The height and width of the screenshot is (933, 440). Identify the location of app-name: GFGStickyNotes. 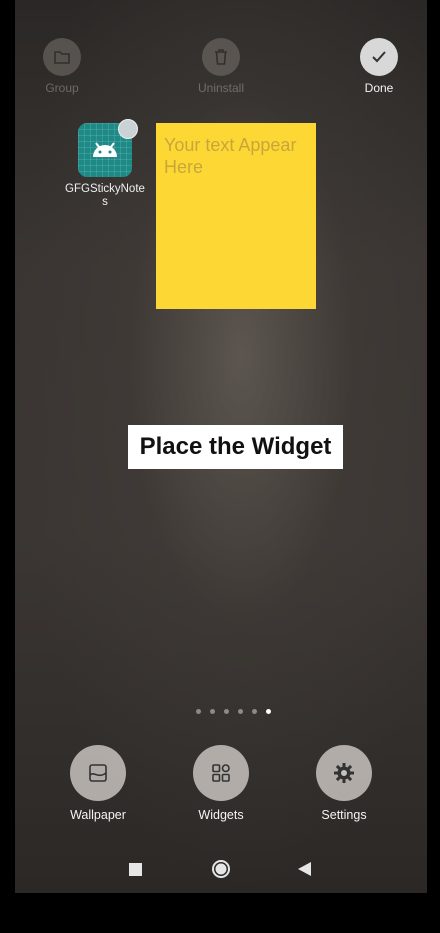
(105, 195).